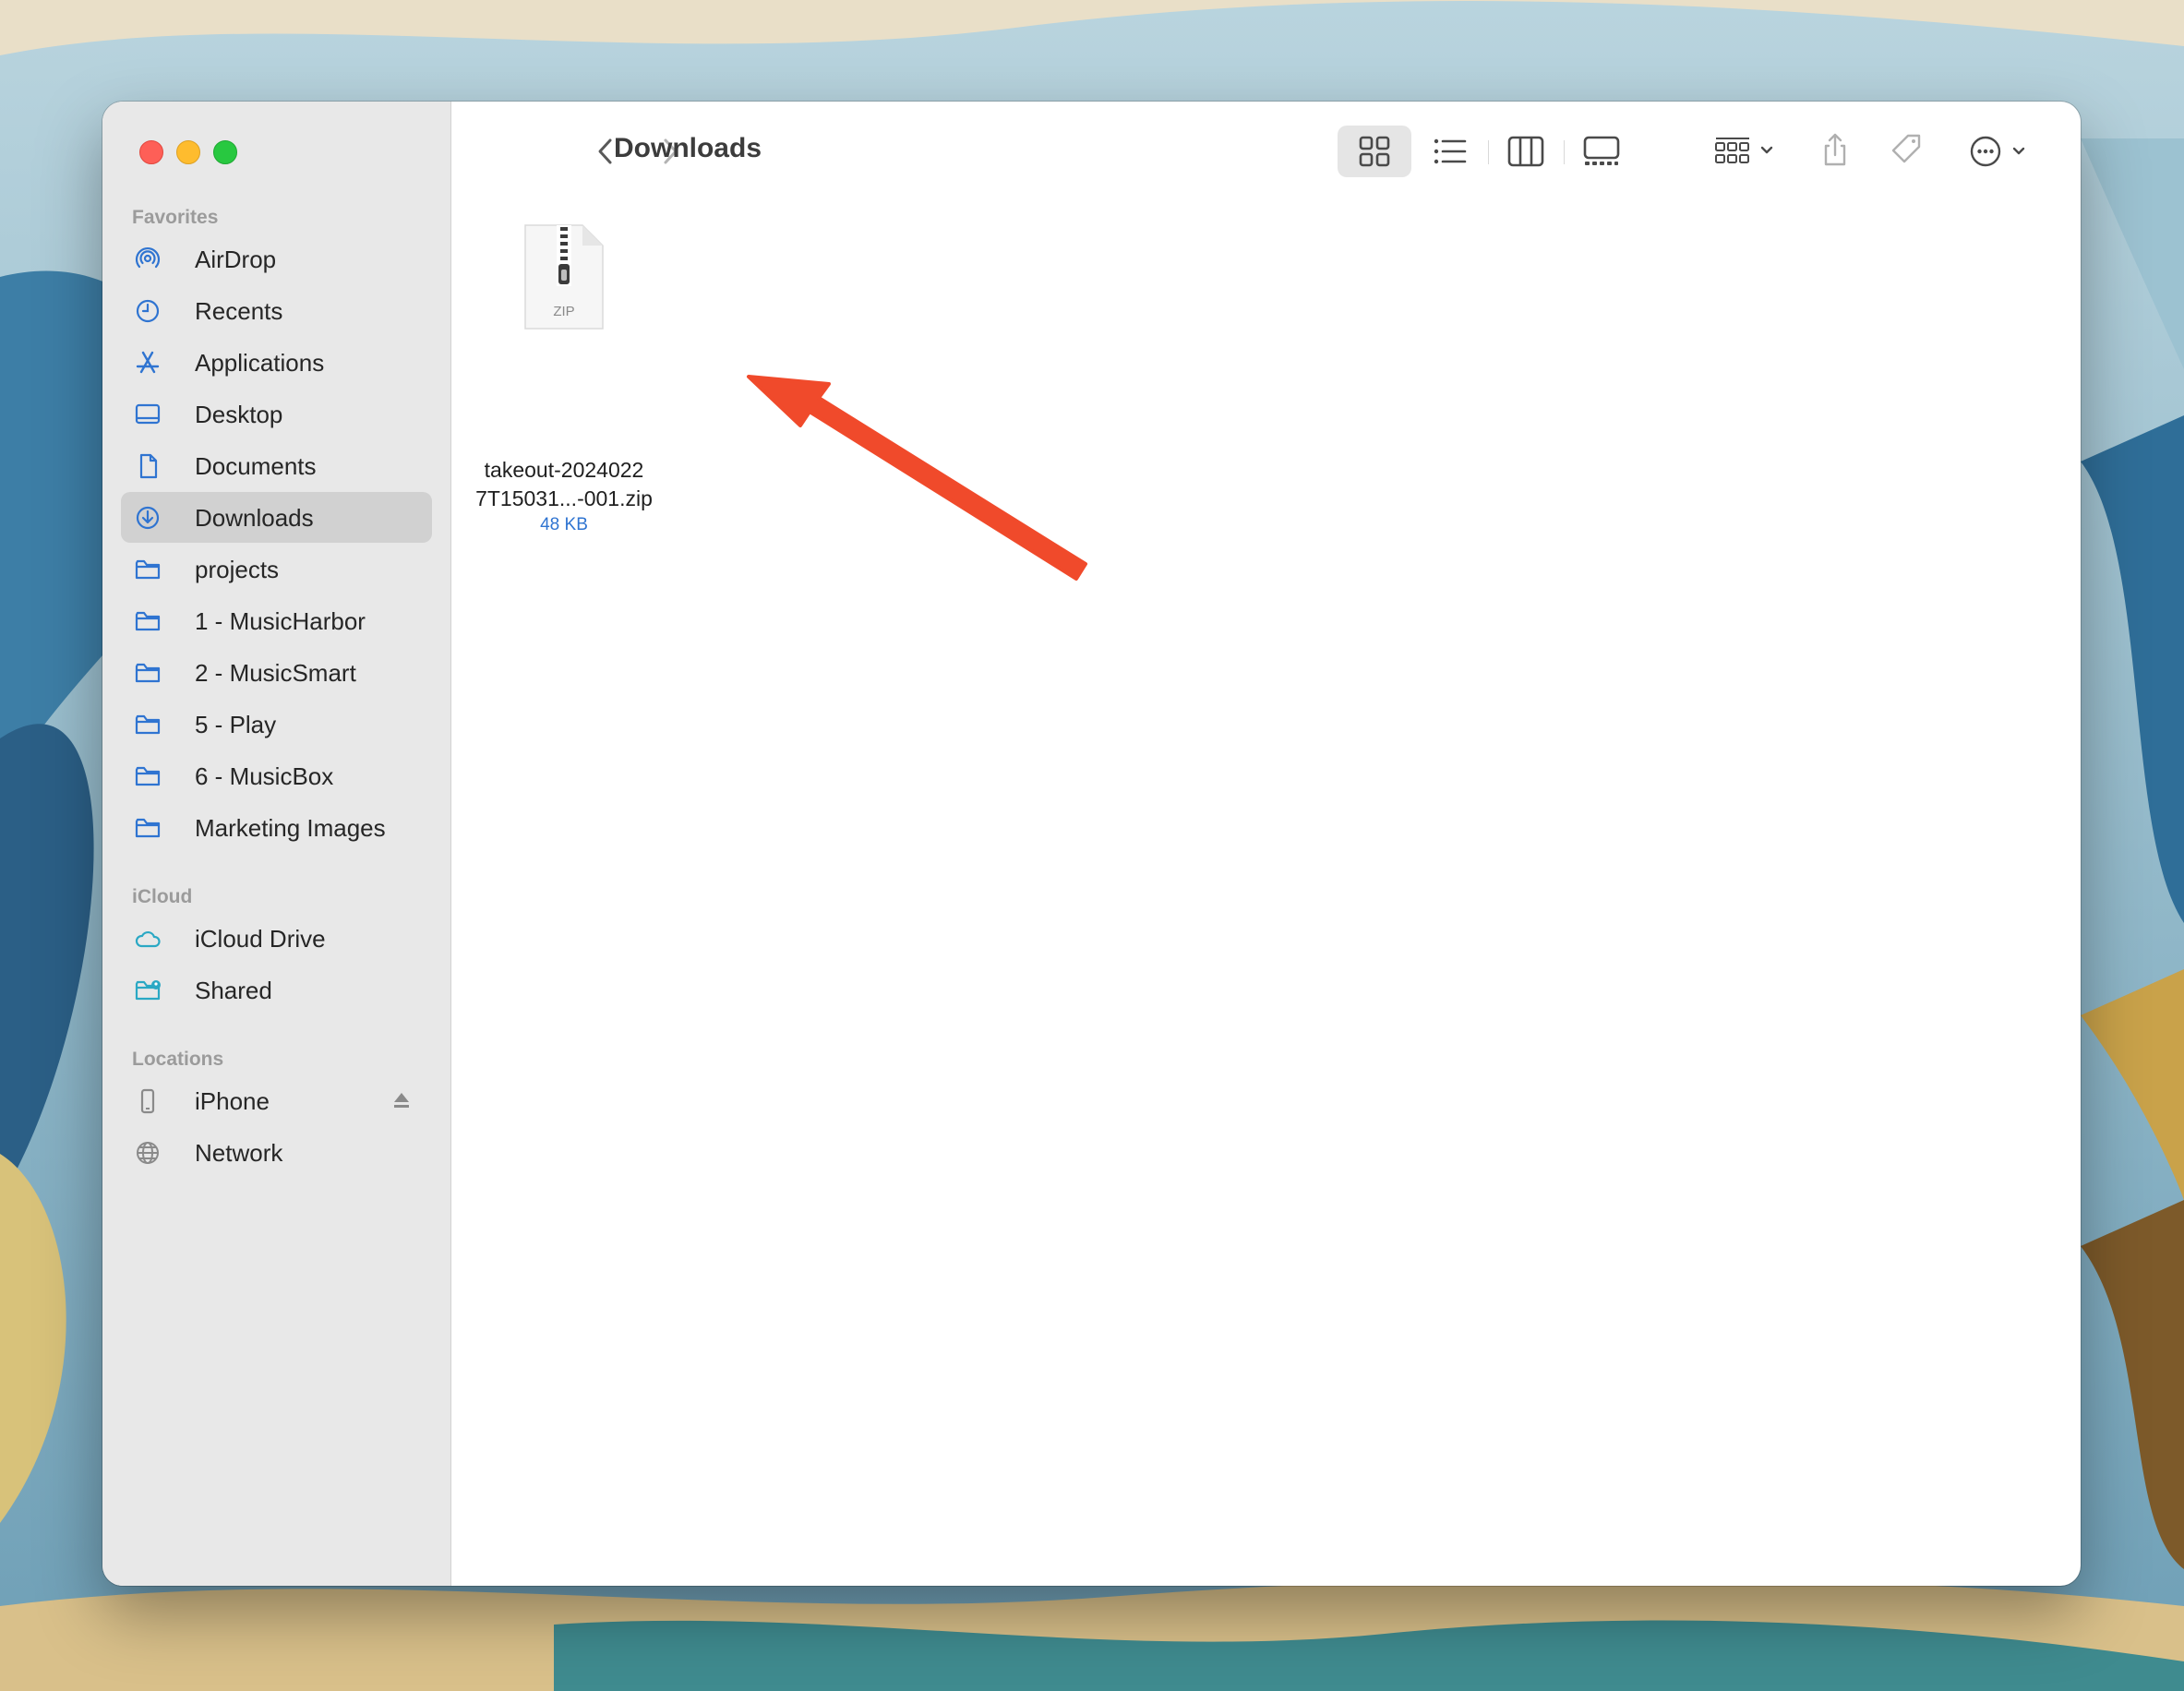 The width and height of the screenshot is (2184, 1691). I want to click on sidebar-item-musicharbor: 1 - MusicHarbor, so click(276, 620).